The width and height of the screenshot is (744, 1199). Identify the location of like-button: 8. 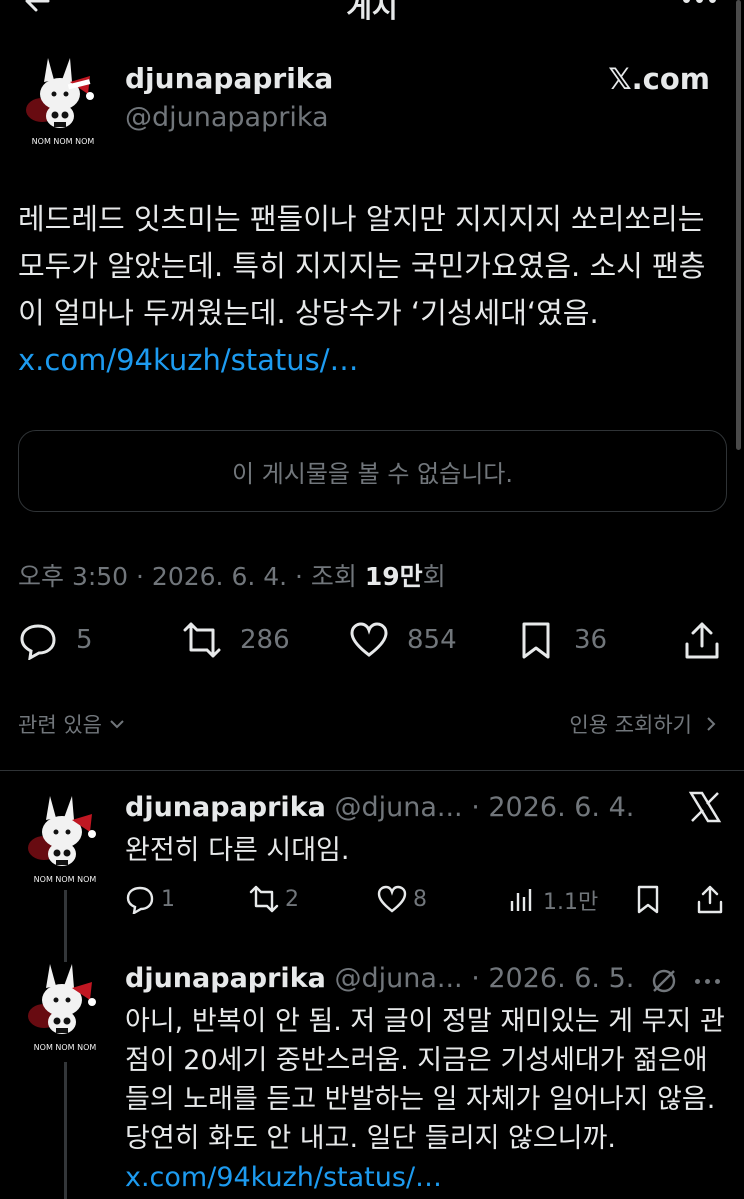
(402, 899).